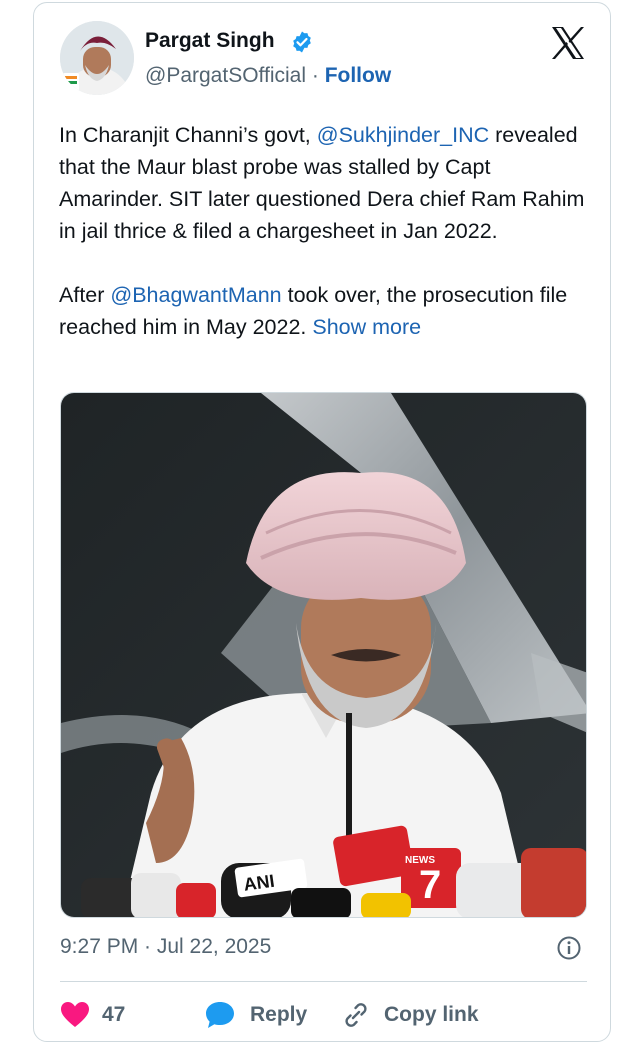 This screenshot has width=629, height=1042. Describe the element at coordinates (356, 1015) in the screenshot. I see `link-icon` at that location.